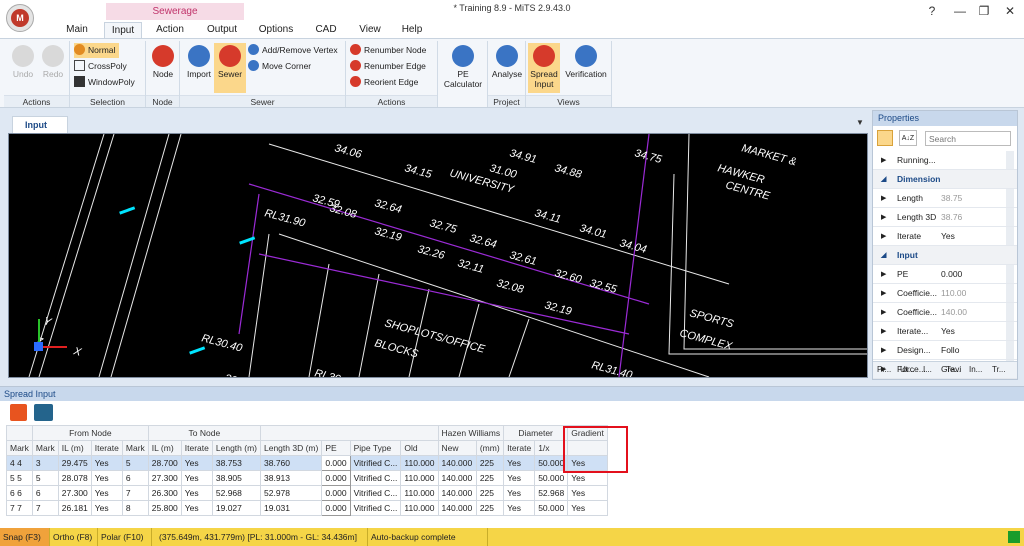  Describe the element at coordinates (40, 124) in the screenshot. I see `doc-tab-input: Input` at that location.